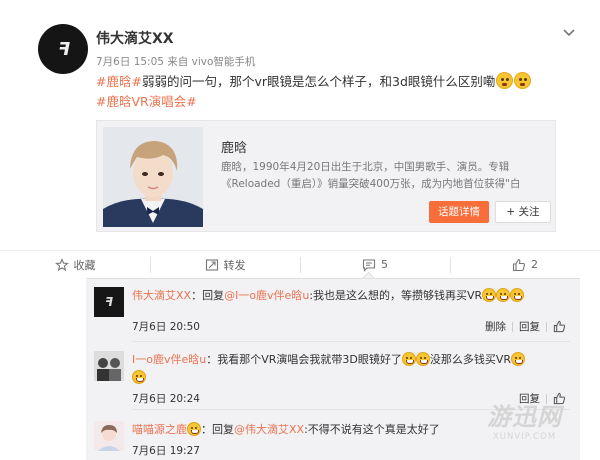 This screenshot has height=460, width=600. What do you see at coordinates (459, 212) in the screenshot?
I see `topic-detail-button: 话题详情` at bounding box center [459, 212].